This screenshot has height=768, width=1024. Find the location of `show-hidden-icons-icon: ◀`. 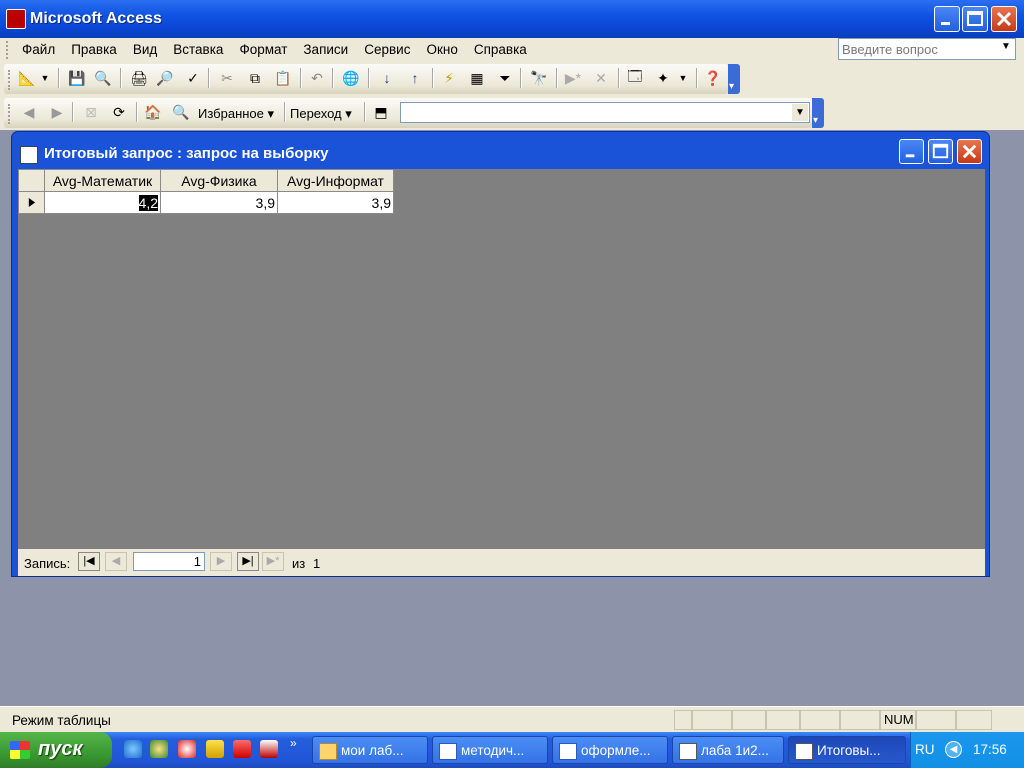

show-hidden-icons-icon: ◀ is located at coordinates (953, 749).